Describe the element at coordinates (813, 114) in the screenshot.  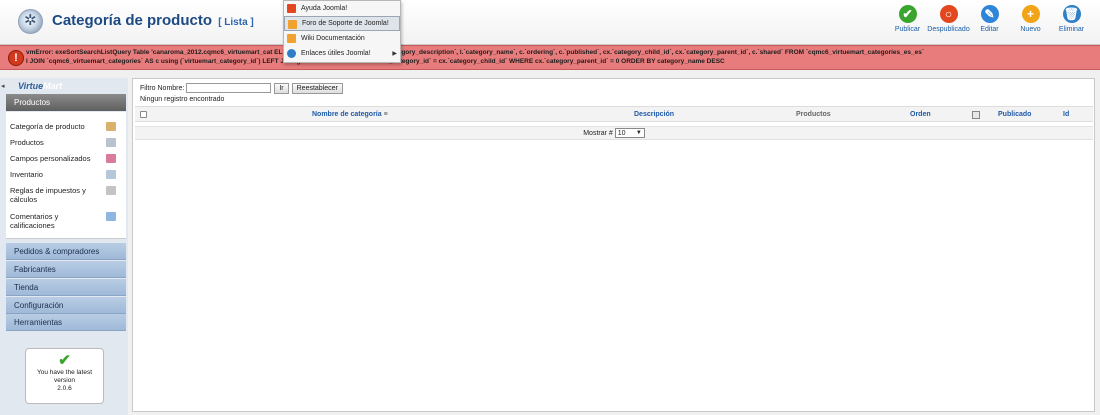
I see `column-header-products: Productos` at that location.